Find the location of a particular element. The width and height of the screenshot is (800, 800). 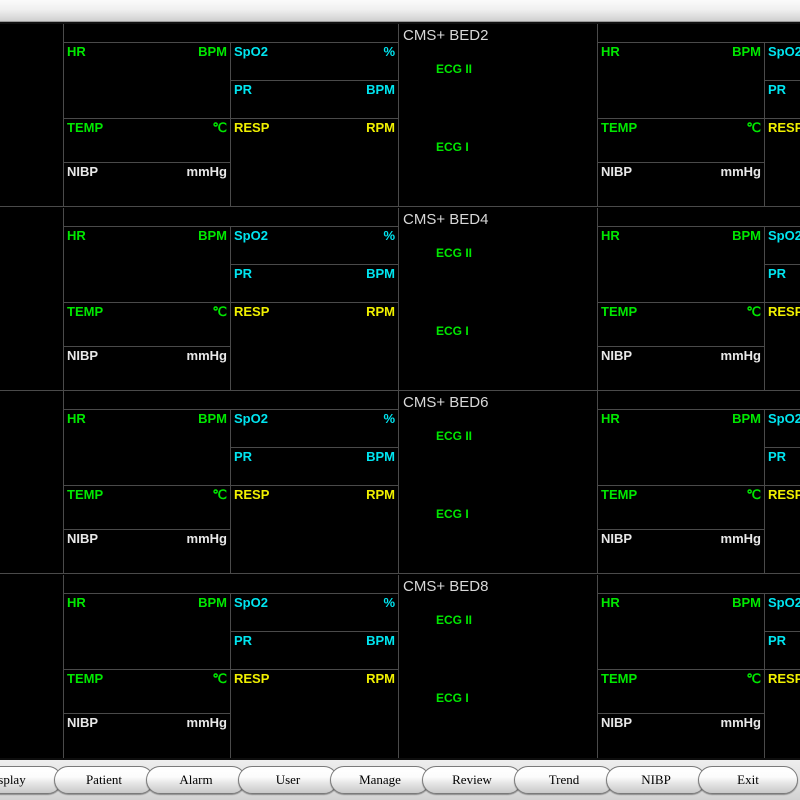

parameter-label-nibp: NIBP is located at coordinates (617, 722).